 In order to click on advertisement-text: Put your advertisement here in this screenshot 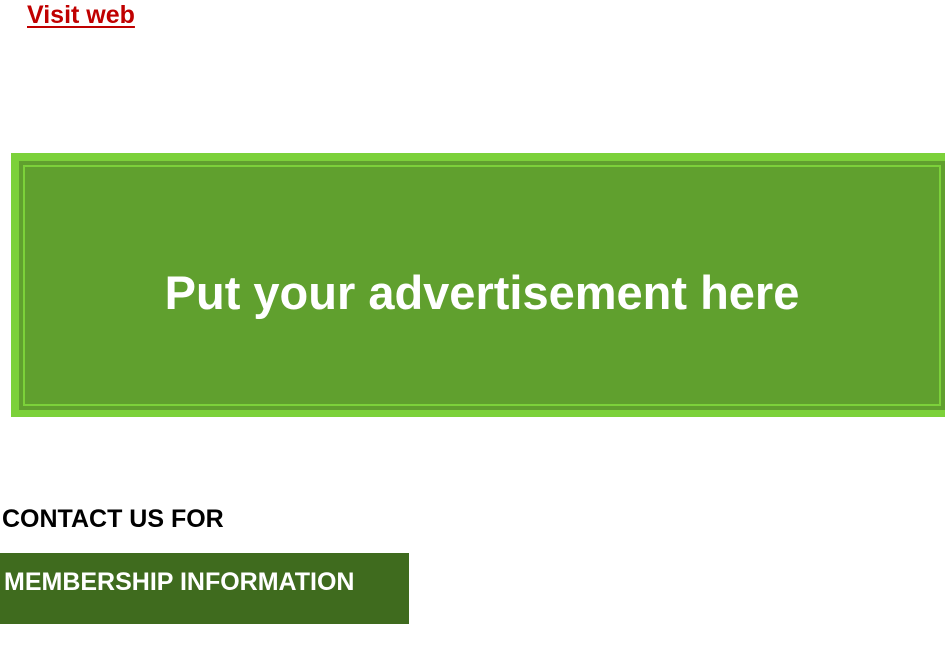, I will do `click(482, 292)`.